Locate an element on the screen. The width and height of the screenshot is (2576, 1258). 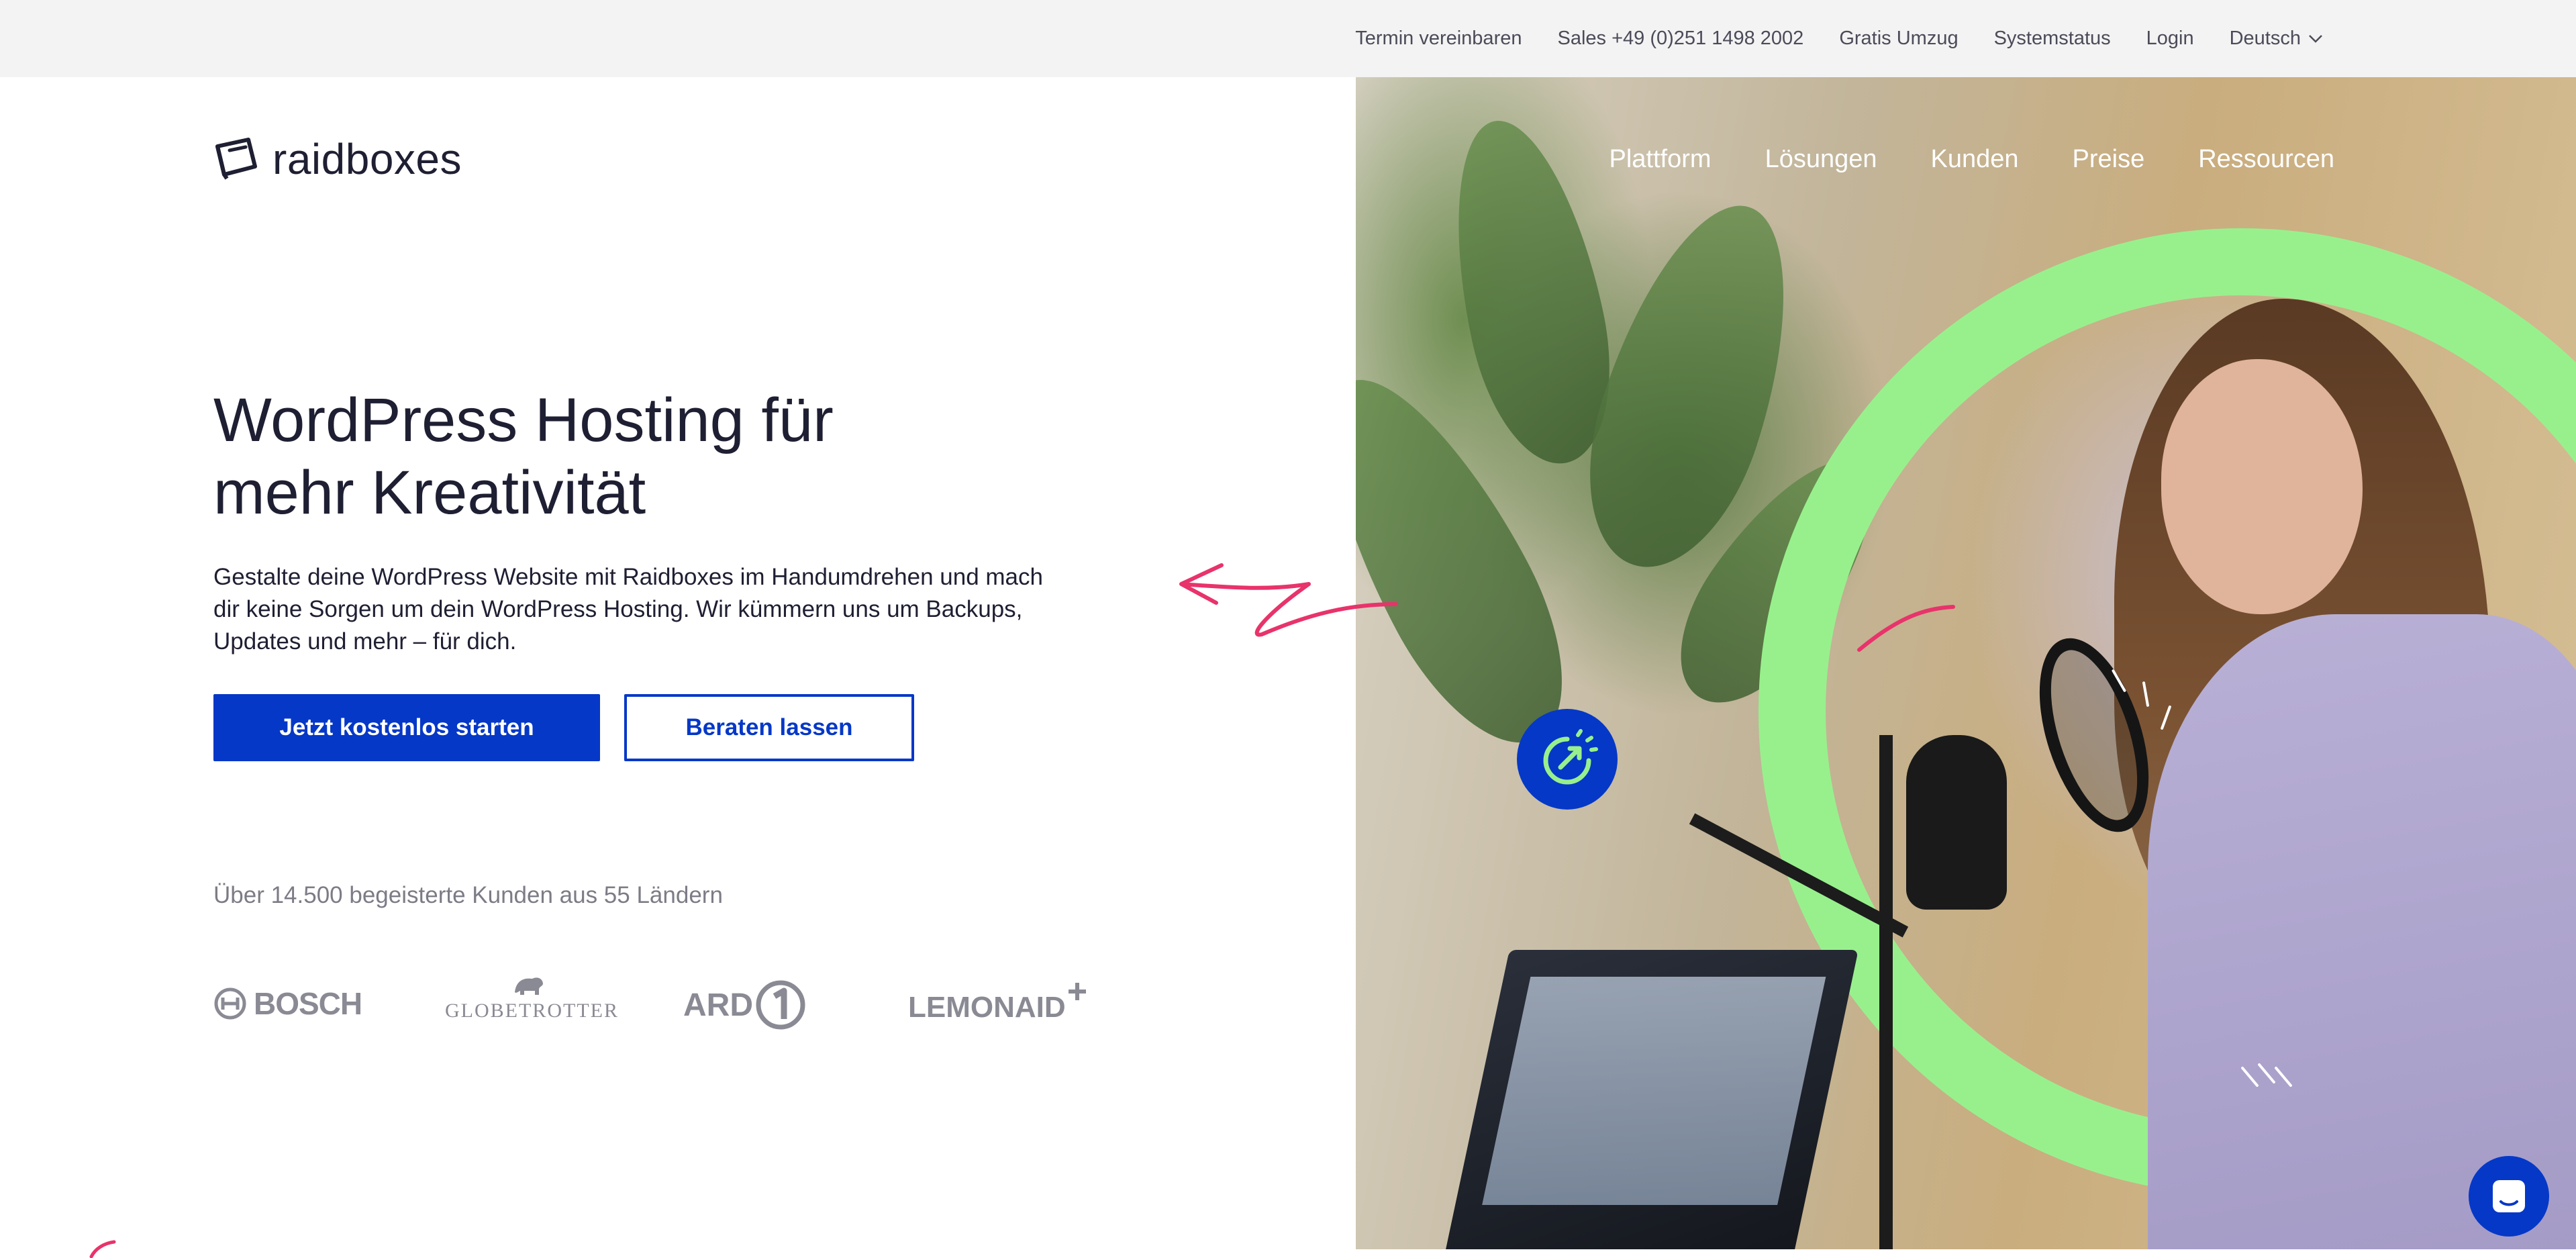
pink-corner-doodle is located at coordinates (102, 1249).